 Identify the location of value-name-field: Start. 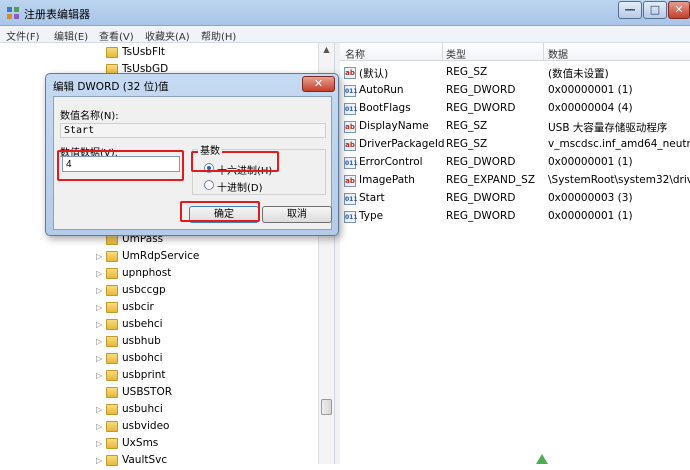
(193, 130).